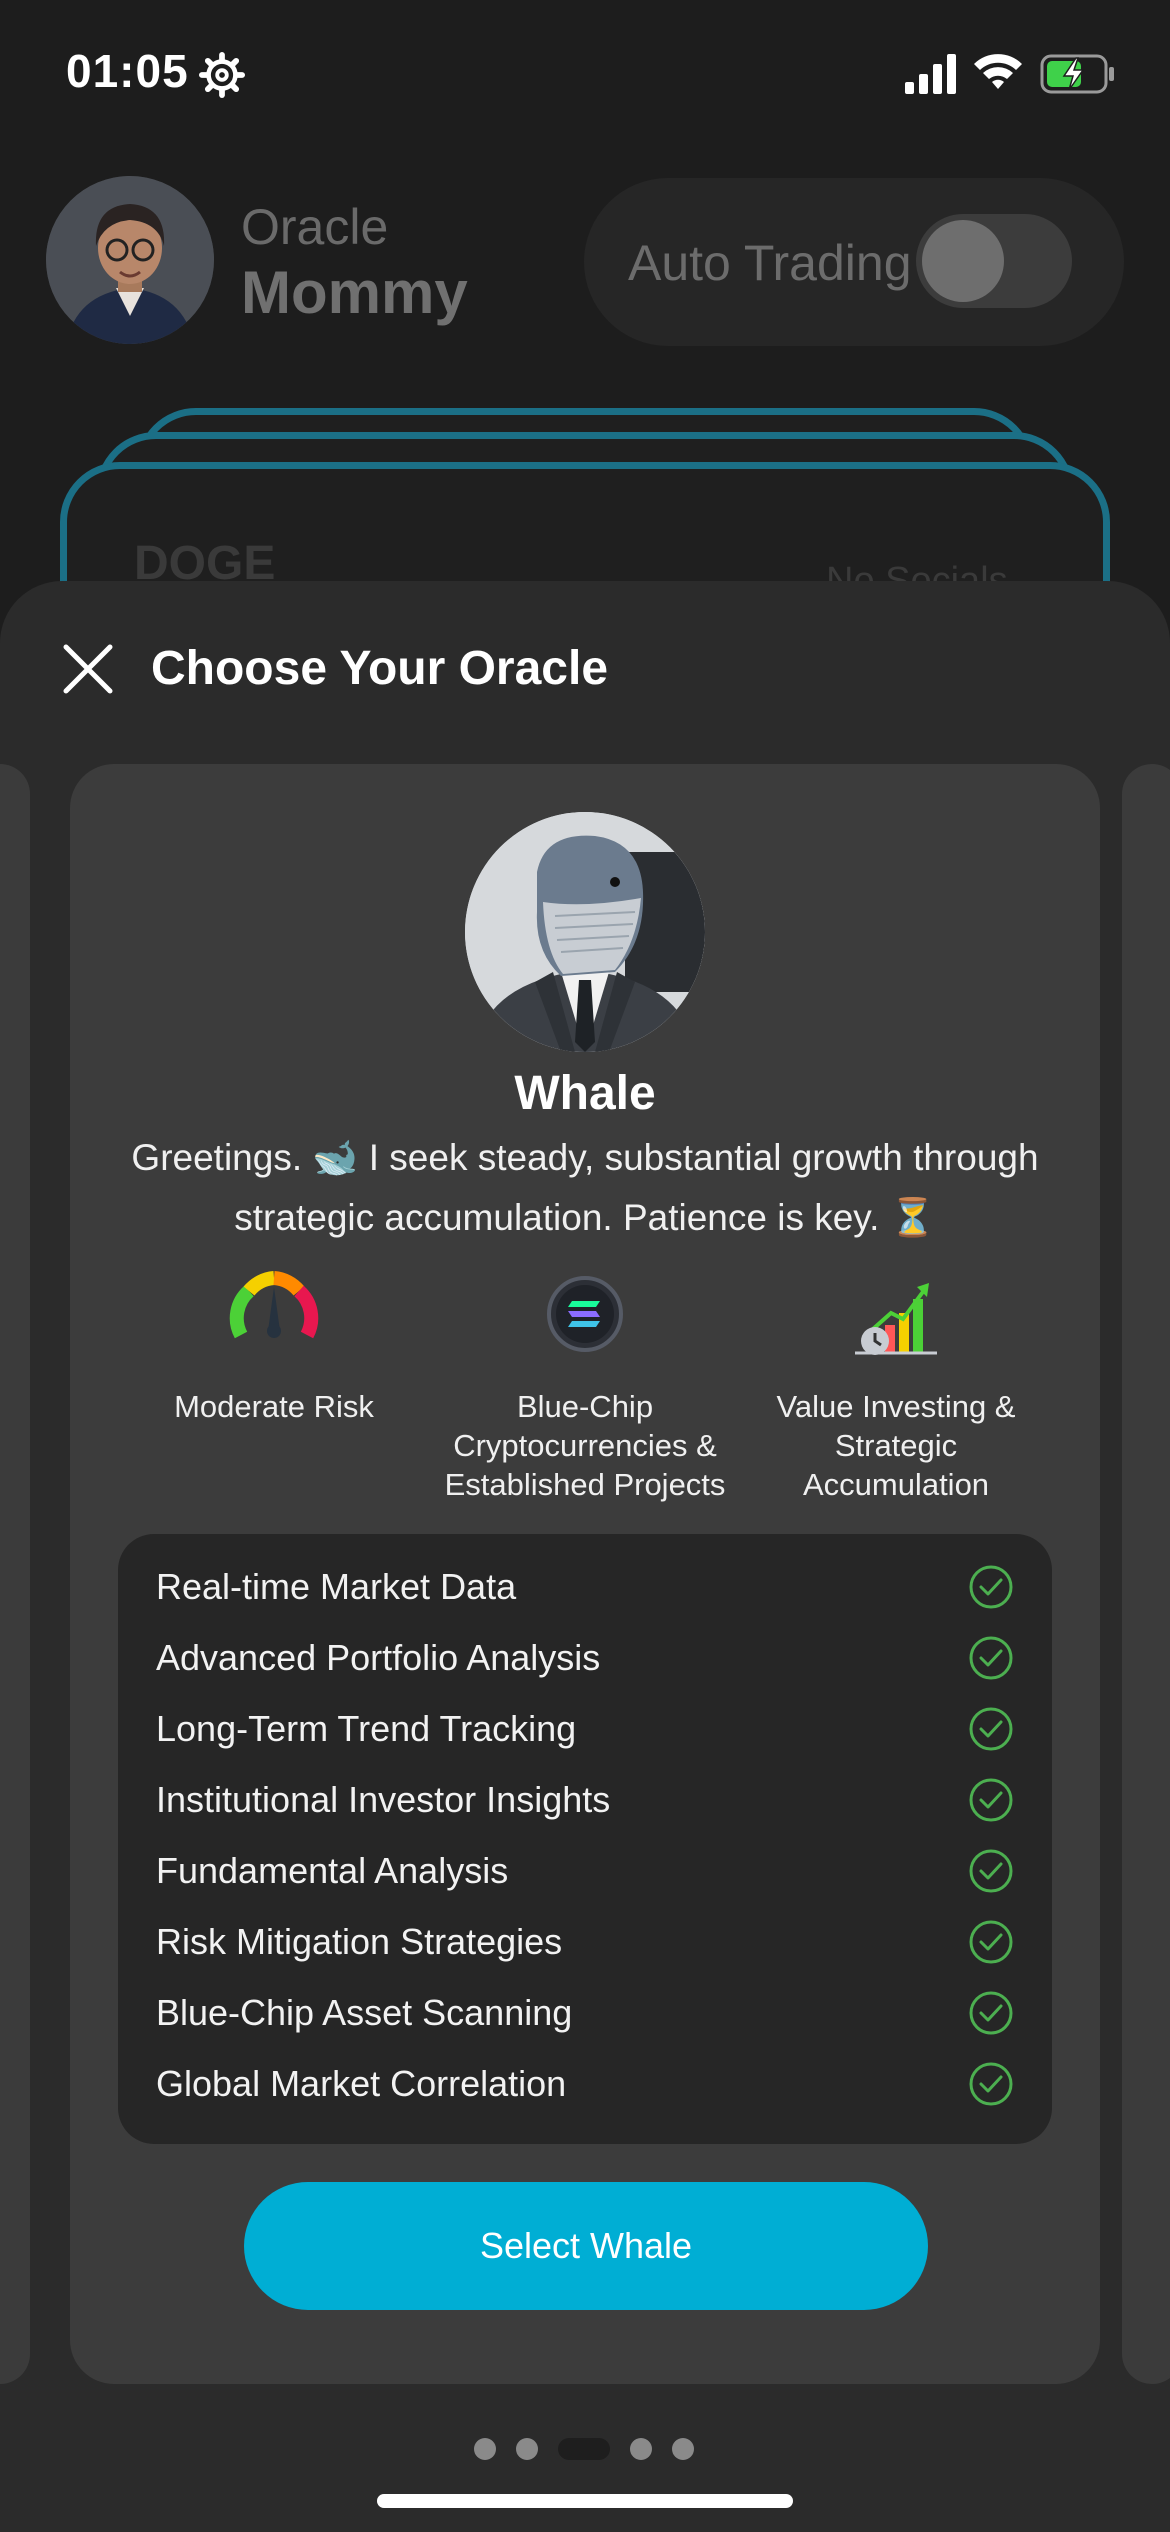 The width and height of the screenshot is (1170, 2532). Describe the element at coordinates (361, 2083) in the screenshot. I see `feature-label: Global Market Correlation` at that location.